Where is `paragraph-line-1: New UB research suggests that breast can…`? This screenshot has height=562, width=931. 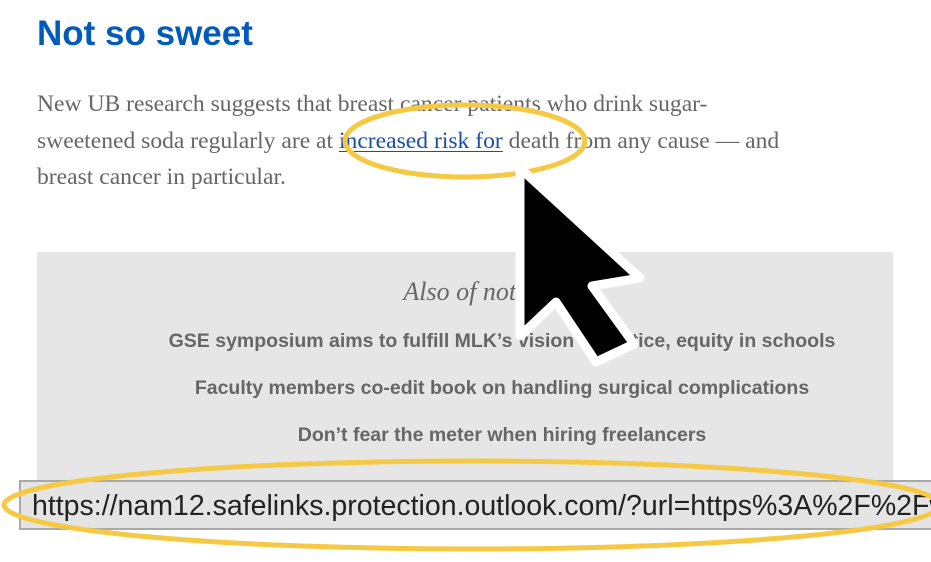
paragraph-line-1: New UB research suggests that breast can… is located at coordinates (372, 104).